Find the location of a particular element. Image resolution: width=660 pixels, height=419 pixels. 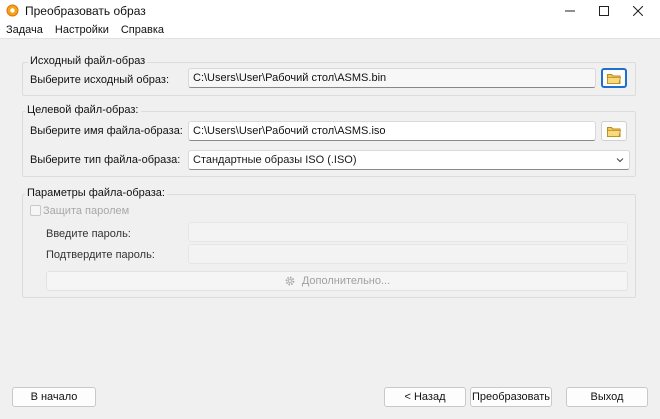

home-button-label: В начало is located at coordinates (54, 397).